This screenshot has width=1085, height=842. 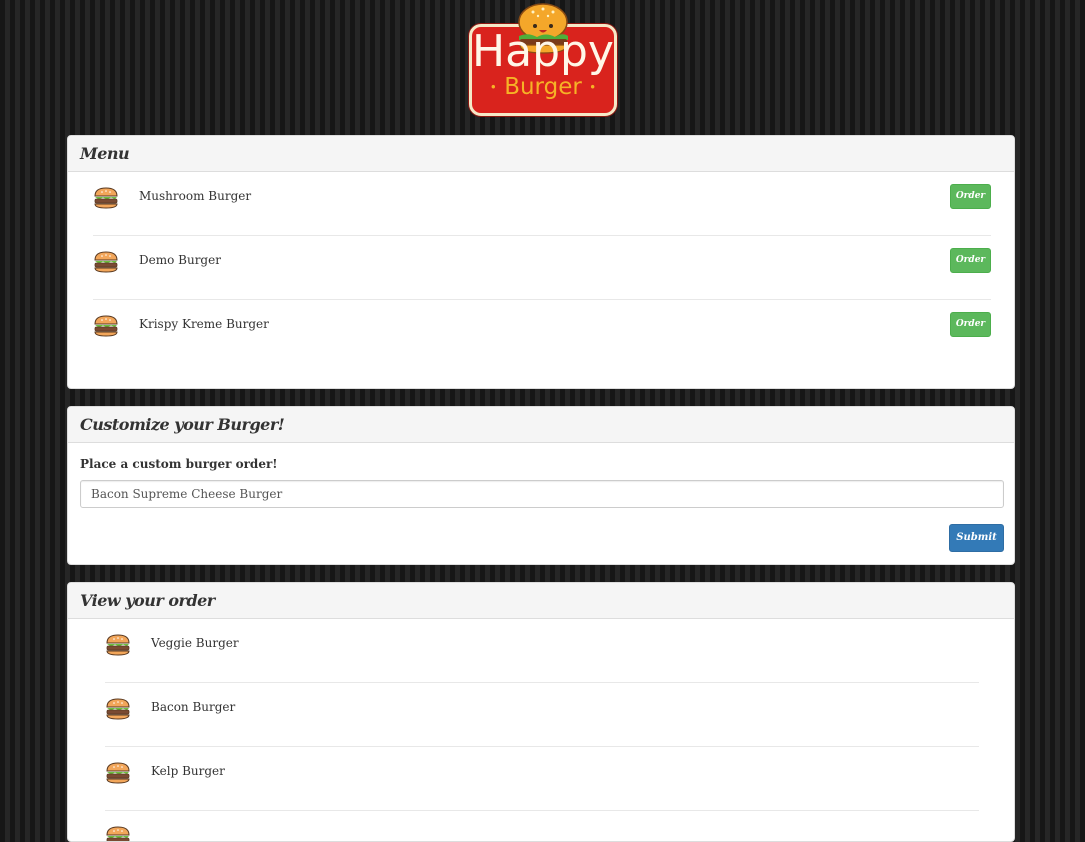 I want to click on orders-panel-heading: View your order, so click(x=541, y=601).